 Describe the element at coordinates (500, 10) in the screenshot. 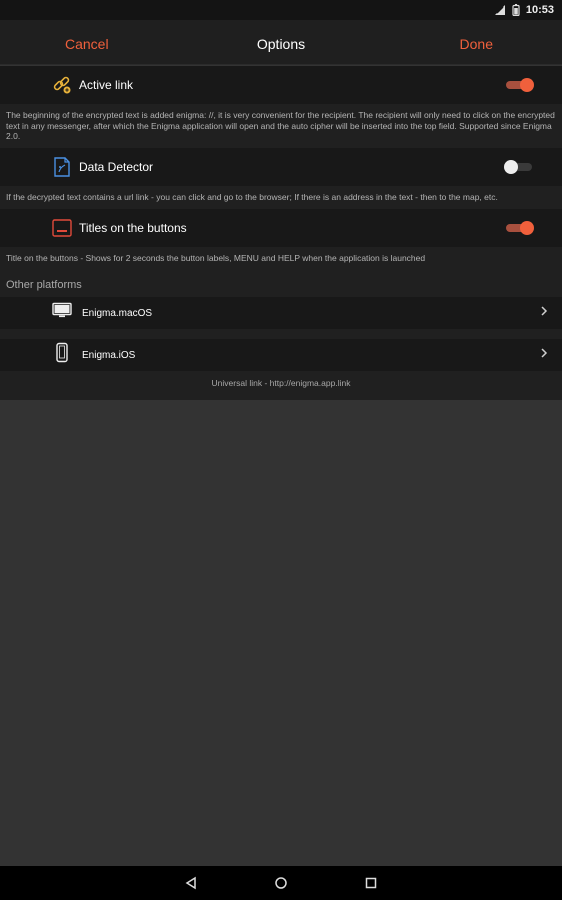

I see `signal-icon` at that location.